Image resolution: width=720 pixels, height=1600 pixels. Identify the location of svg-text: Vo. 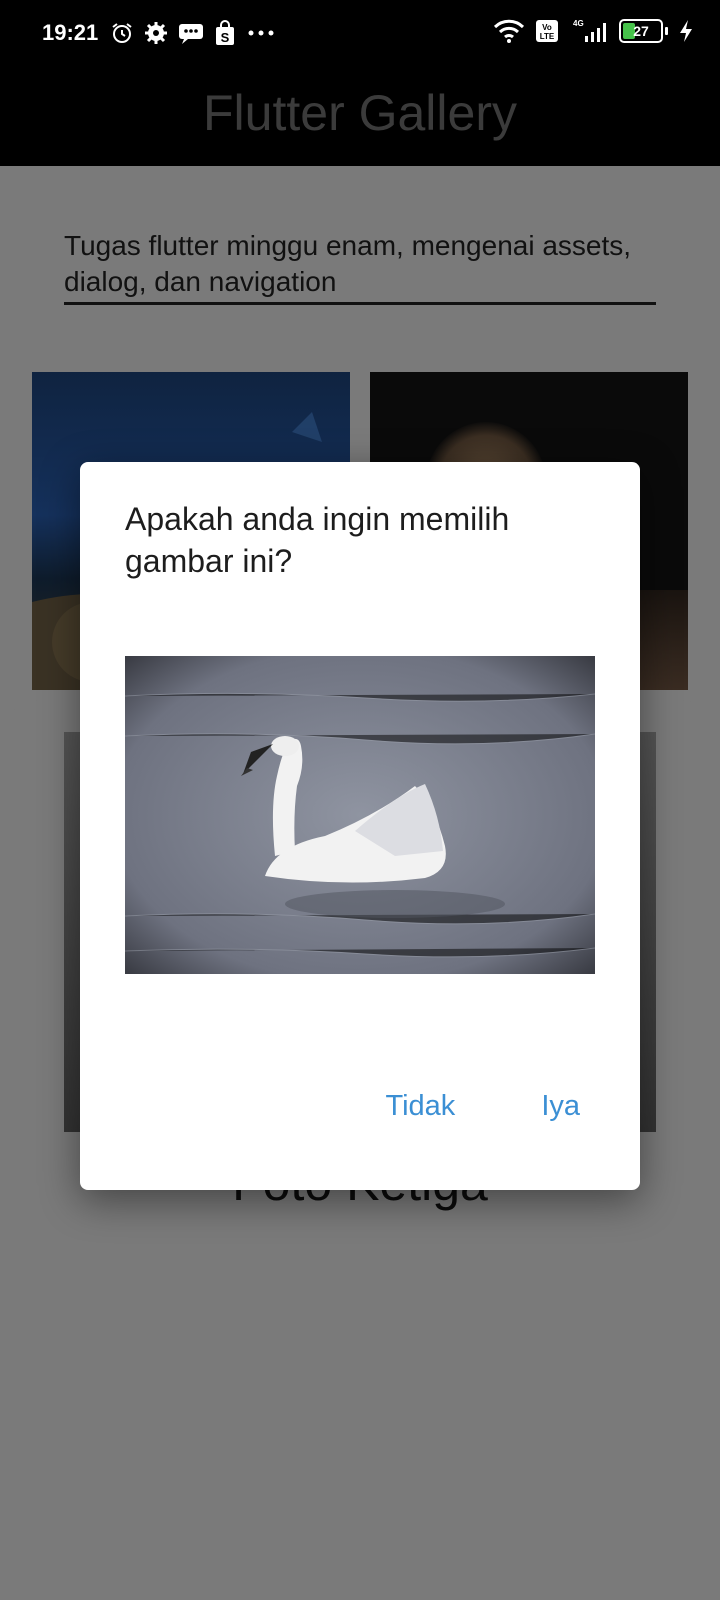
(547, 27).